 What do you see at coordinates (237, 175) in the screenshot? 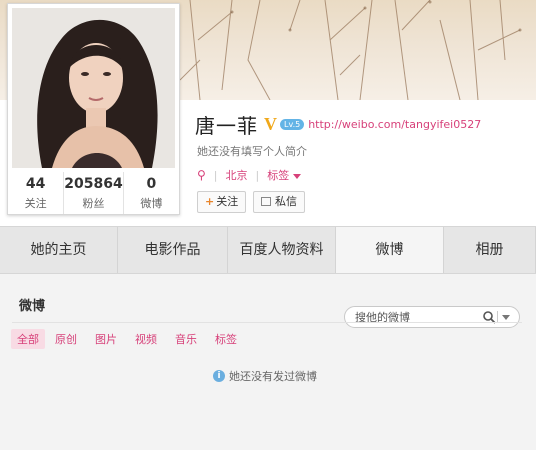
I see `location-link: 北京` at bounding box center [237, 175].